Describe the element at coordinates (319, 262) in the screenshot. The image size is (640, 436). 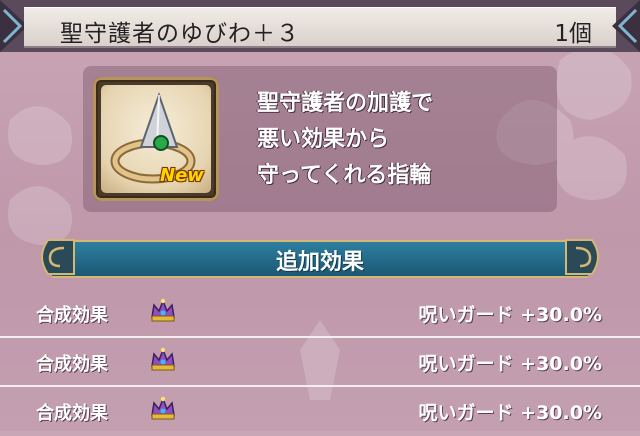
I see `section-title: 追加効果` at that location.